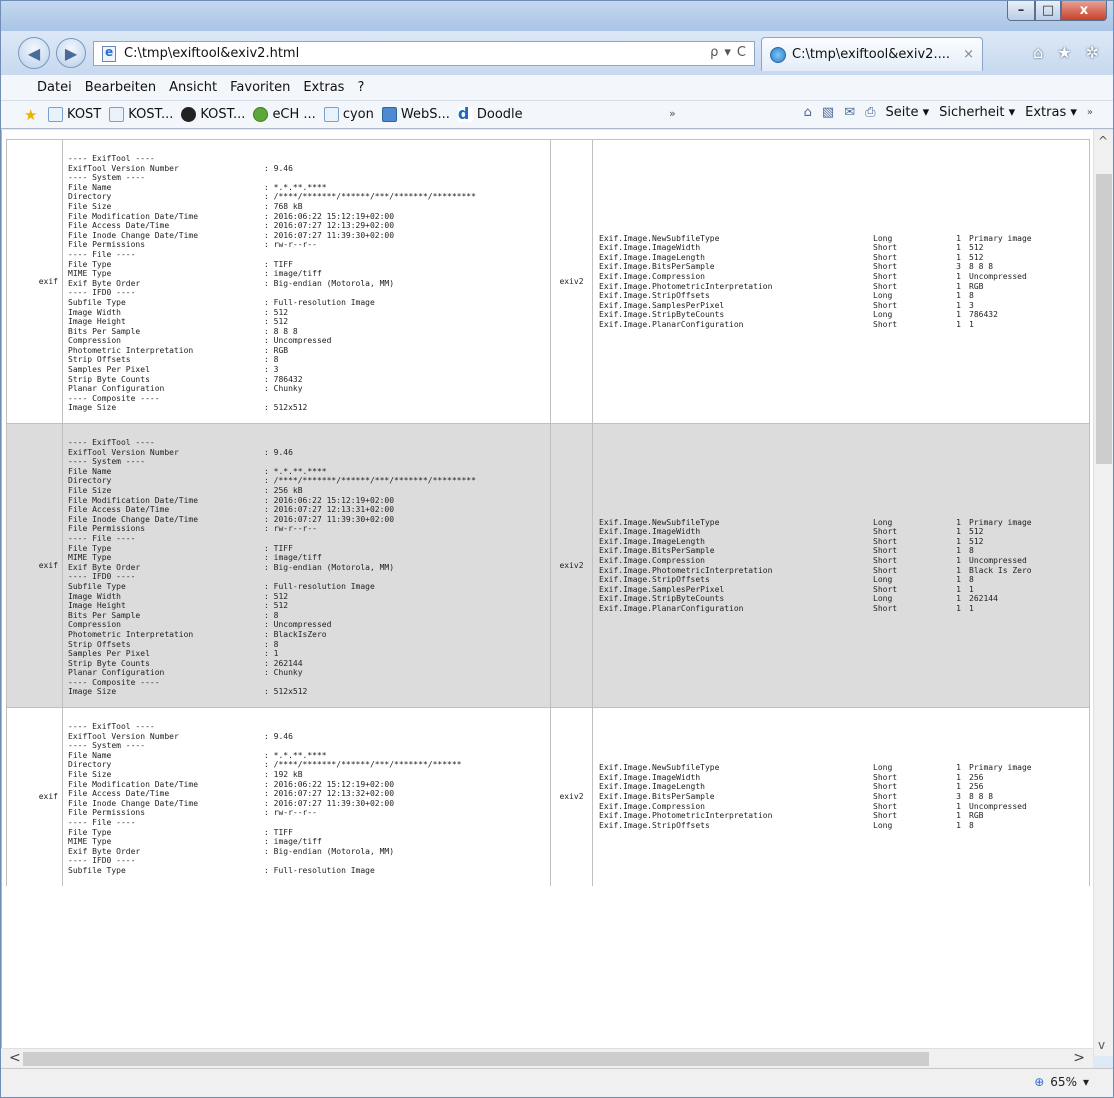 Image resolution: width=1114 pixels, height=1098 pixels. Describe the element at coordinates (298, 625) in the screenshot. I see `exif-value: : Uncompressed` at that location.